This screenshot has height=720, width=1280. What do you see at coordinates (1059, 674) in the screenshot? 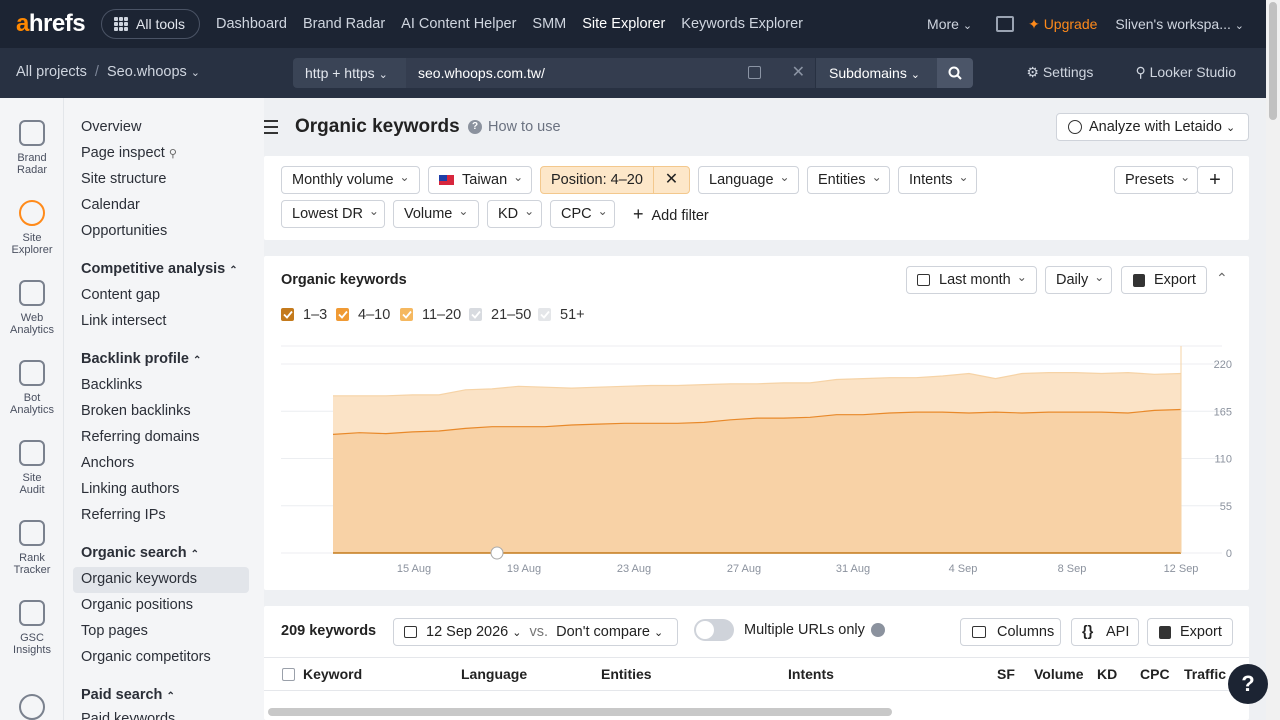
I see `col-volume: Volume` at bounding box center [1059, 674].